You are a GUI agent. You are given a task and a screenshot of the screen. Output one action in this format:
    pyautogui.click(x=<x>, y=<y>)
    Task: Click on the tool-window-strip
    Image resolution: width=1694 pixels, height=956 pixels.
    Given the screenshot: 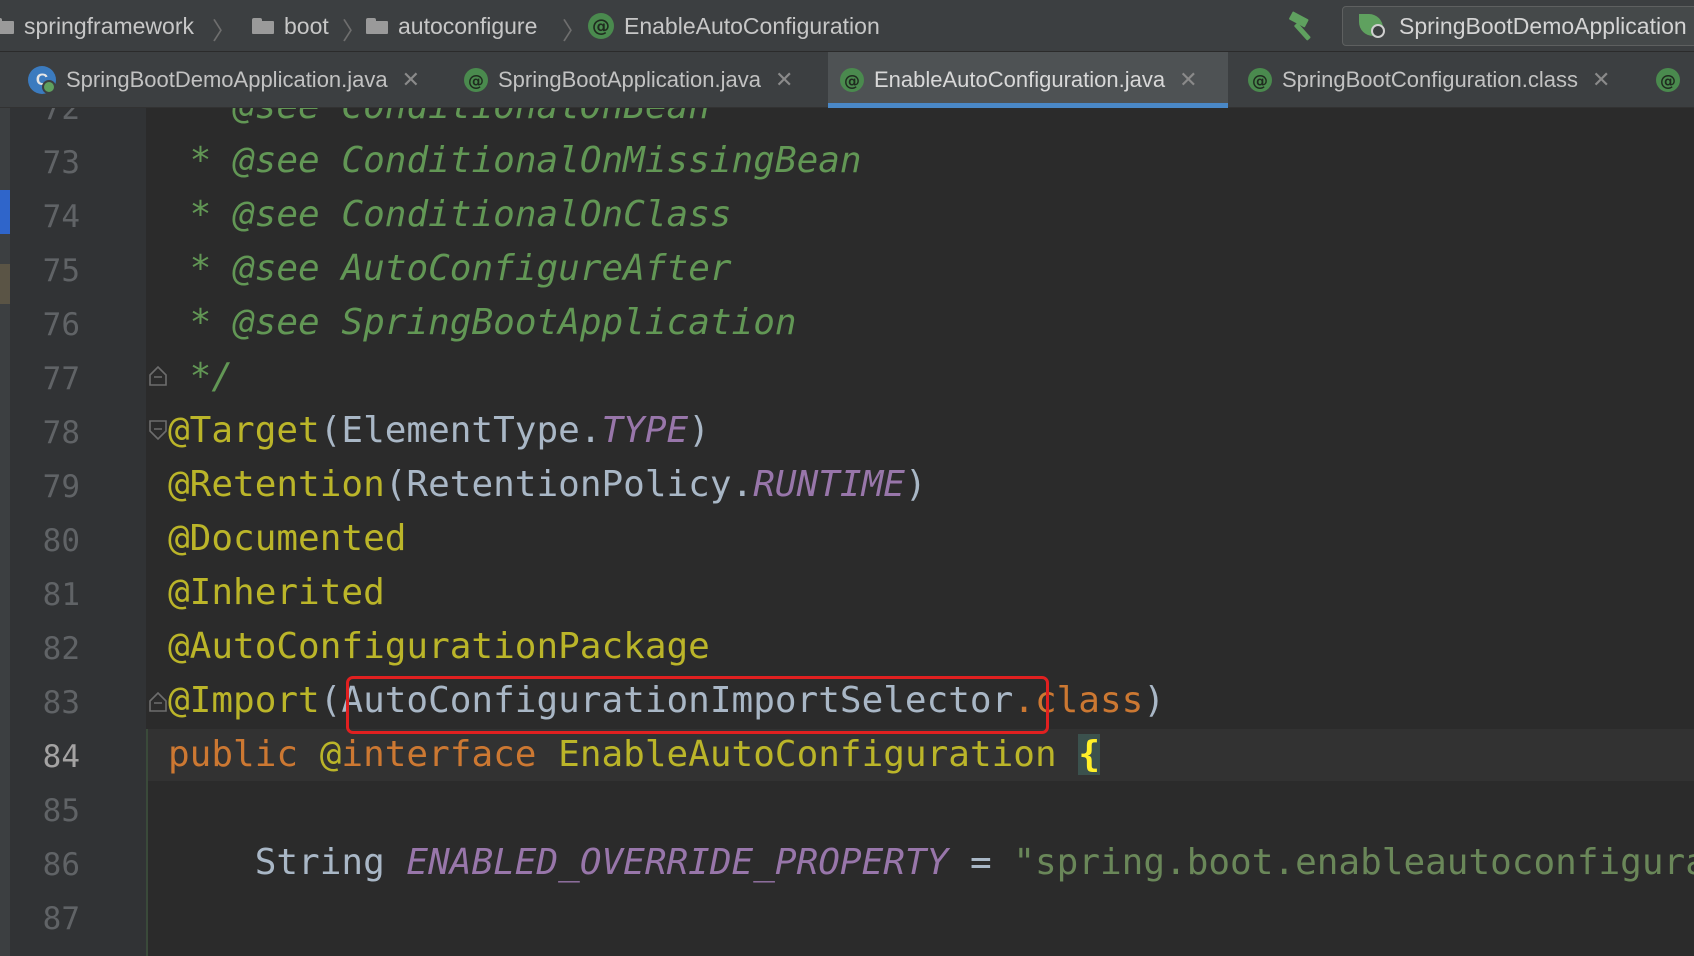 What is the action you would take?
    pyautogui.click(x=5, y=532)
    